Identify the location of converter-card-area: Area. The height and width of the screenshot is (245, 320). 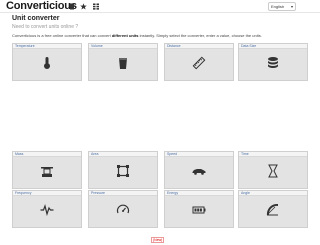
(123, 170).